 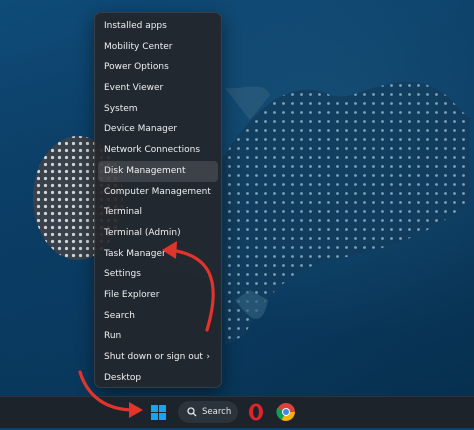 I want to click on menu-item-terminal: Terminal, so click(x=158, y=212).